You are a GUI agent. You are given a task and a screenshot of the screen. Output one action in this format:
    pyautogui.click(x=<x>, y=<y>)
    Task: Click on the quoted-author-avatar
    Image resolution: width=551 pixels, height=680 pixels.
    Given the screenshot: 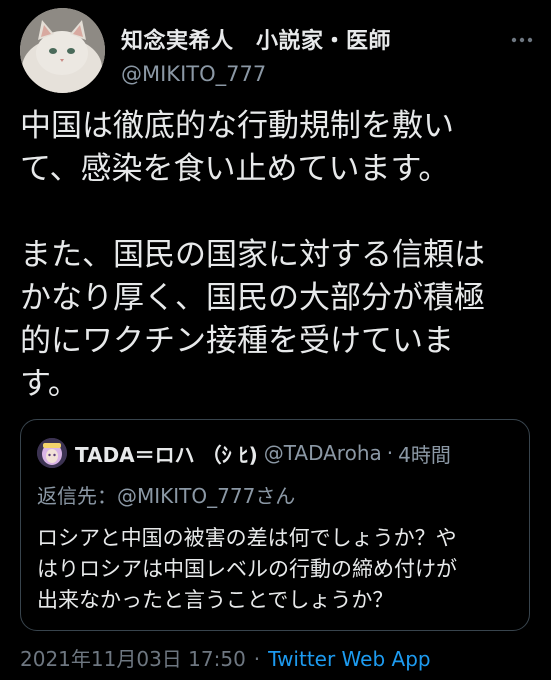 What is the action you would take?
    pyautogui.click(x=52, y=453)
    